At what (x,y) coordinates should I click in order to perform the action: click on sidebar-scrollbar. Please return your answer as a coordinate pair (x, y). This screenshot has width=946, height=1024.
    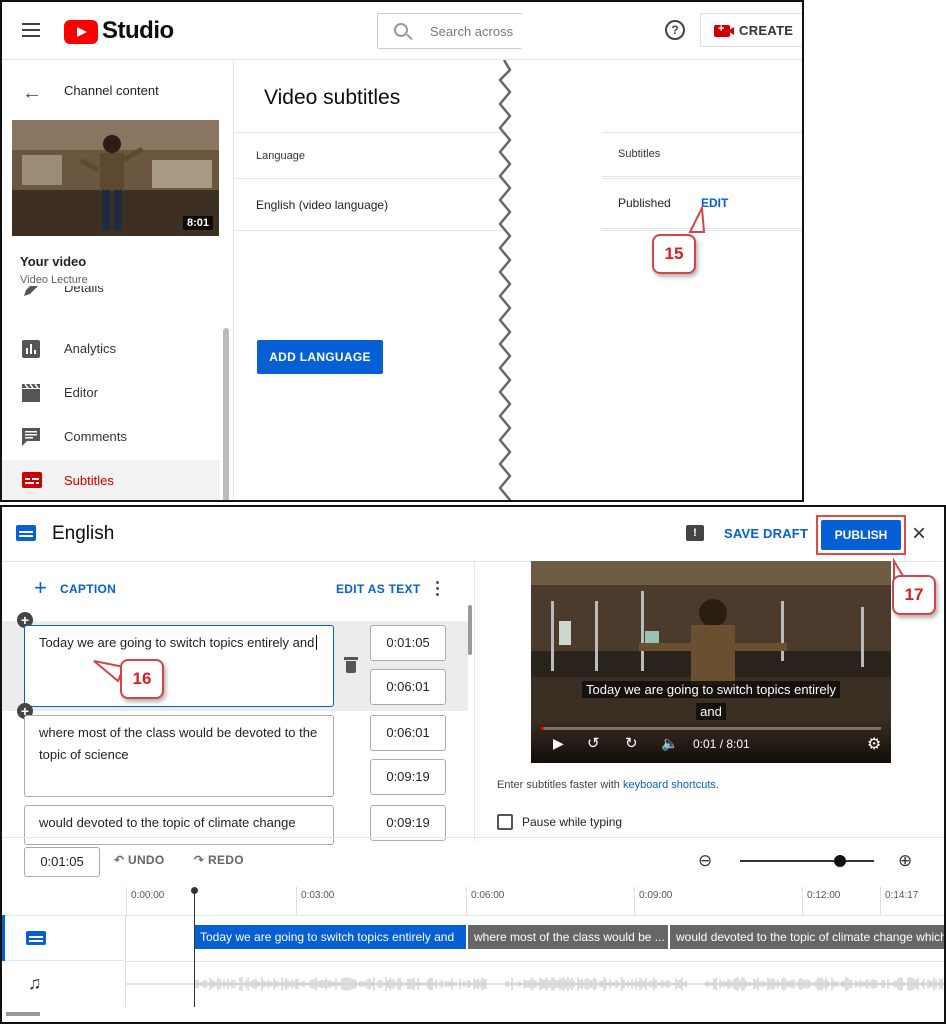
    Looking at the image, I should click on (226, 414).